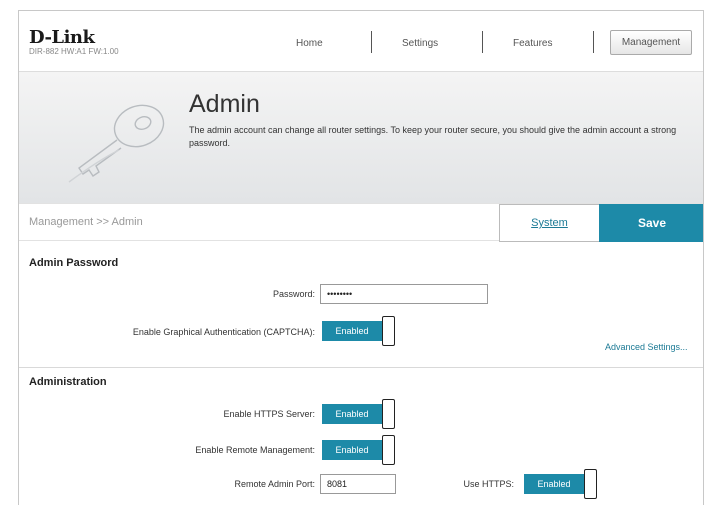  What do you see at coordinates (74, 51) in the screenshot?
I see `model-info: DIR-882 HW:A1 FW:1.00` at bounding box center [74, 51].